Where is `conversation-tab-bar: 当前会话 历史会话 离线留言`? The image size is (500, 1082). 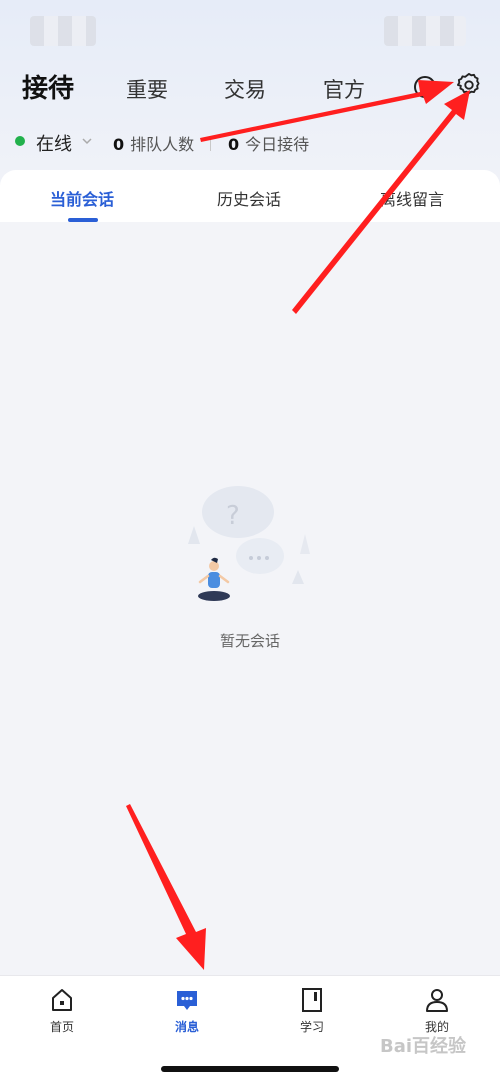 conversation-tab-bar: 当前会话 历史会话 离线留言 is located at coordinates (250, 196).